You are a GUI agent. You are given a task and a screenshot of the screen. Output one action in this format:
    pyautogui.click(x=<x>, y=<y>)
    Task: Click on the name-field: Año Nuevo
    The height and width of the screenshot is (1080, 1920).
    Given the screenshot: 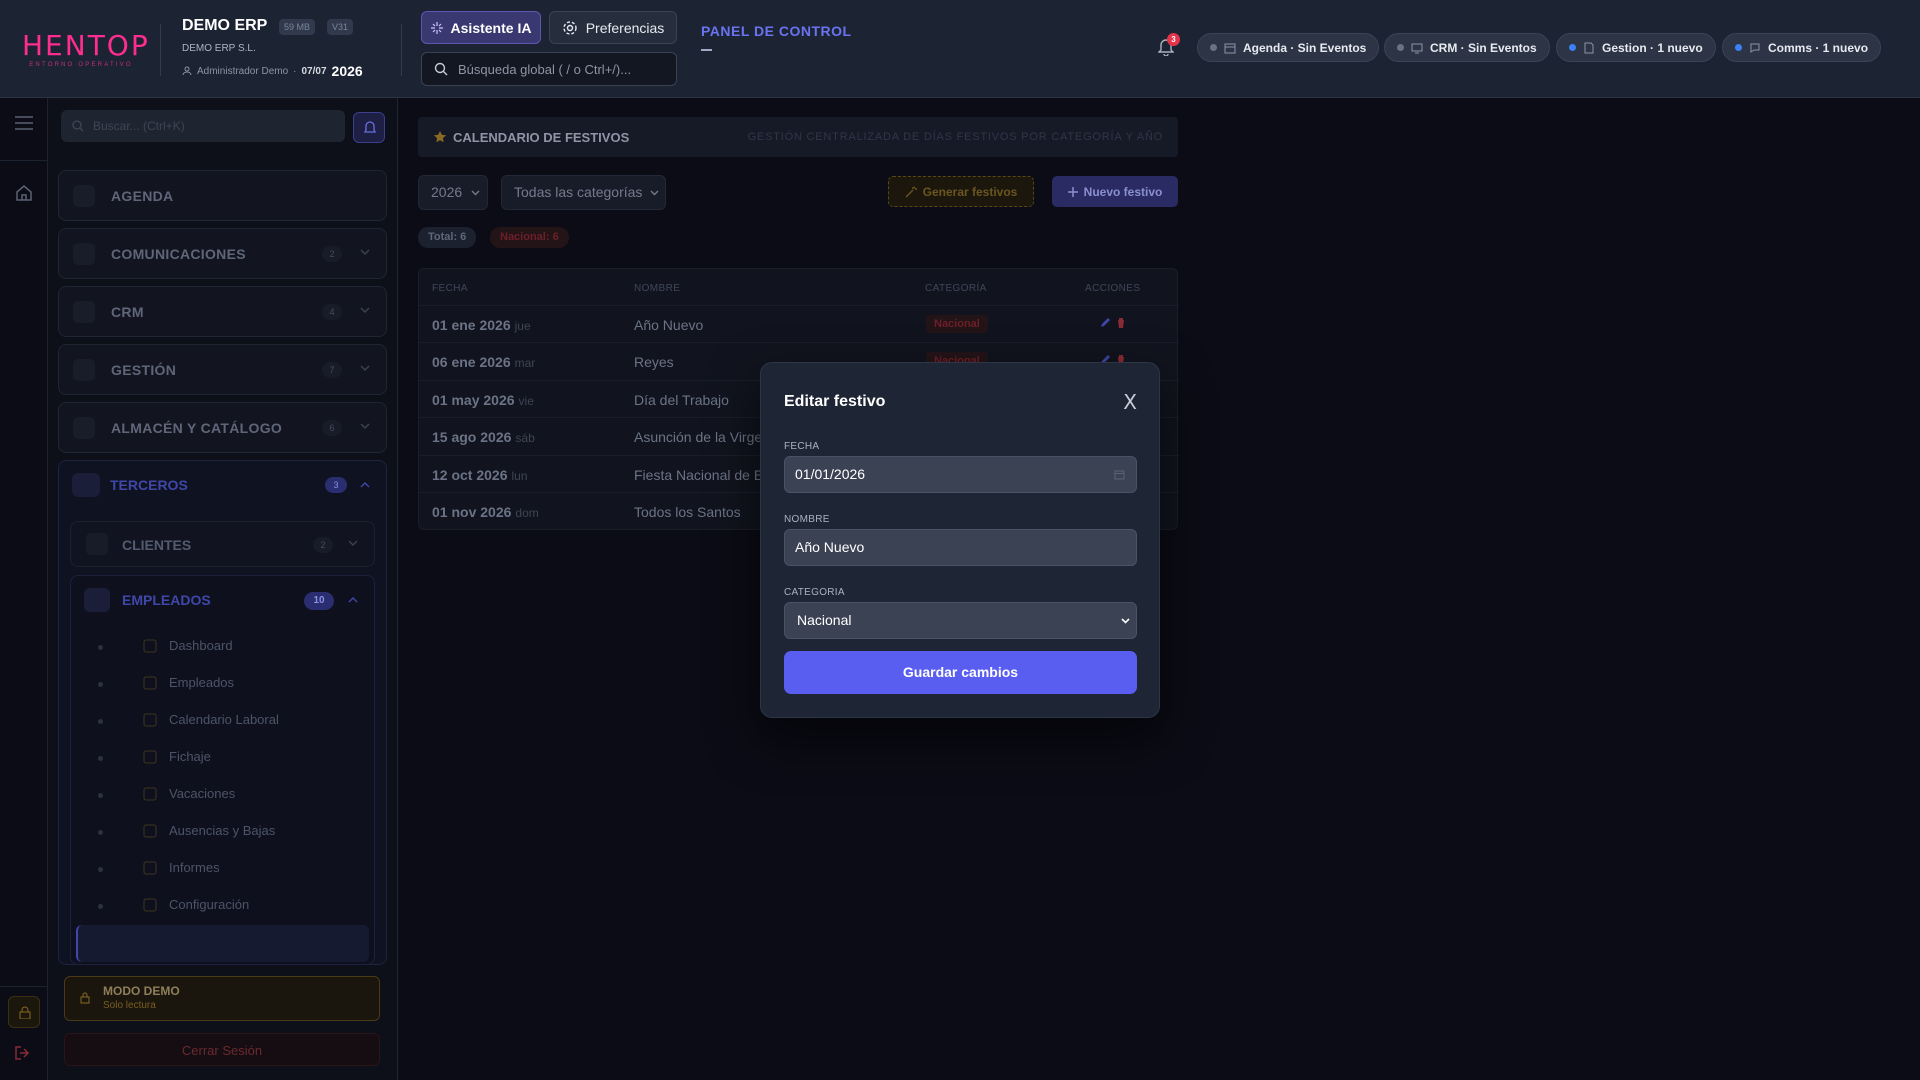 What is the action you would take?
    pyautogui.click(x=960, y=547)
    